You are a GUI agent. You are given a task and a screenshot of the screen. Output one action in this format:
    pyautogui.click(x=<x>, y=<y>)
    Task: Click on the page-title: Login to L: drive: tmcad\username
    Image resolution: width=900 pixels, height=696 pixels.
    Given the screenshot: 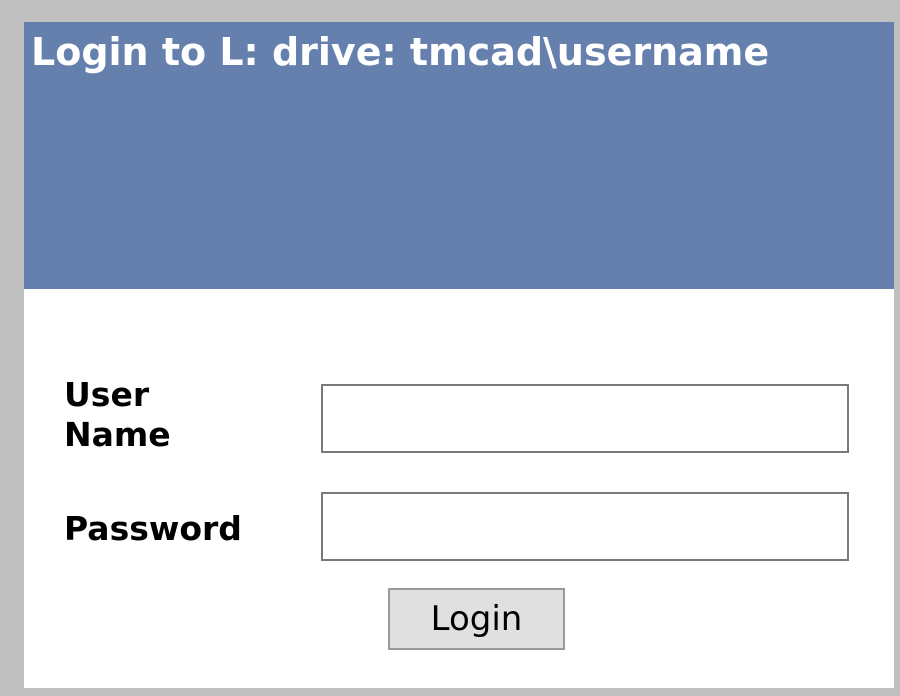 What is the action you would take?
    pyautogui.click(x=400, y=52)
    